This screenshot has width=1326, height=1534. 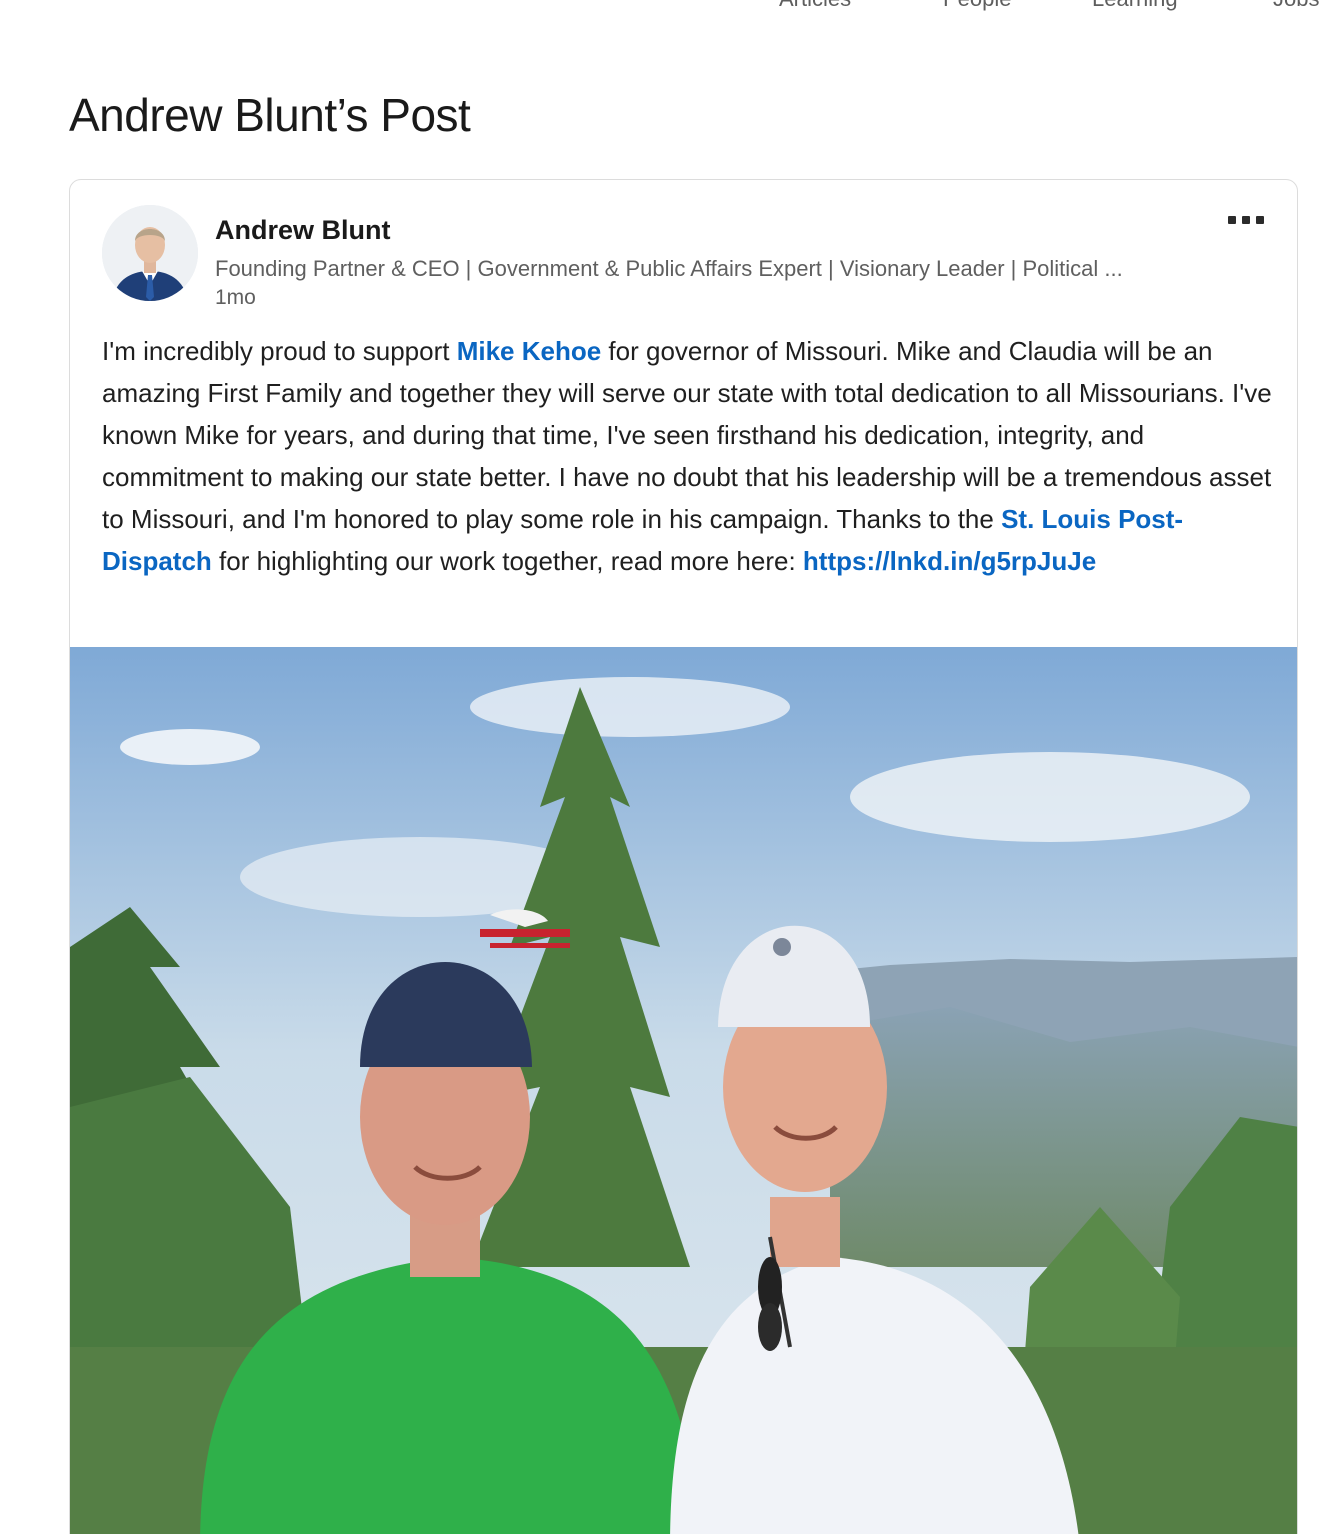 What do you see at coordinates (235, 297) in the screenshot?
I see `post-timestamp: 1mo` at bounding box center [235, 297].